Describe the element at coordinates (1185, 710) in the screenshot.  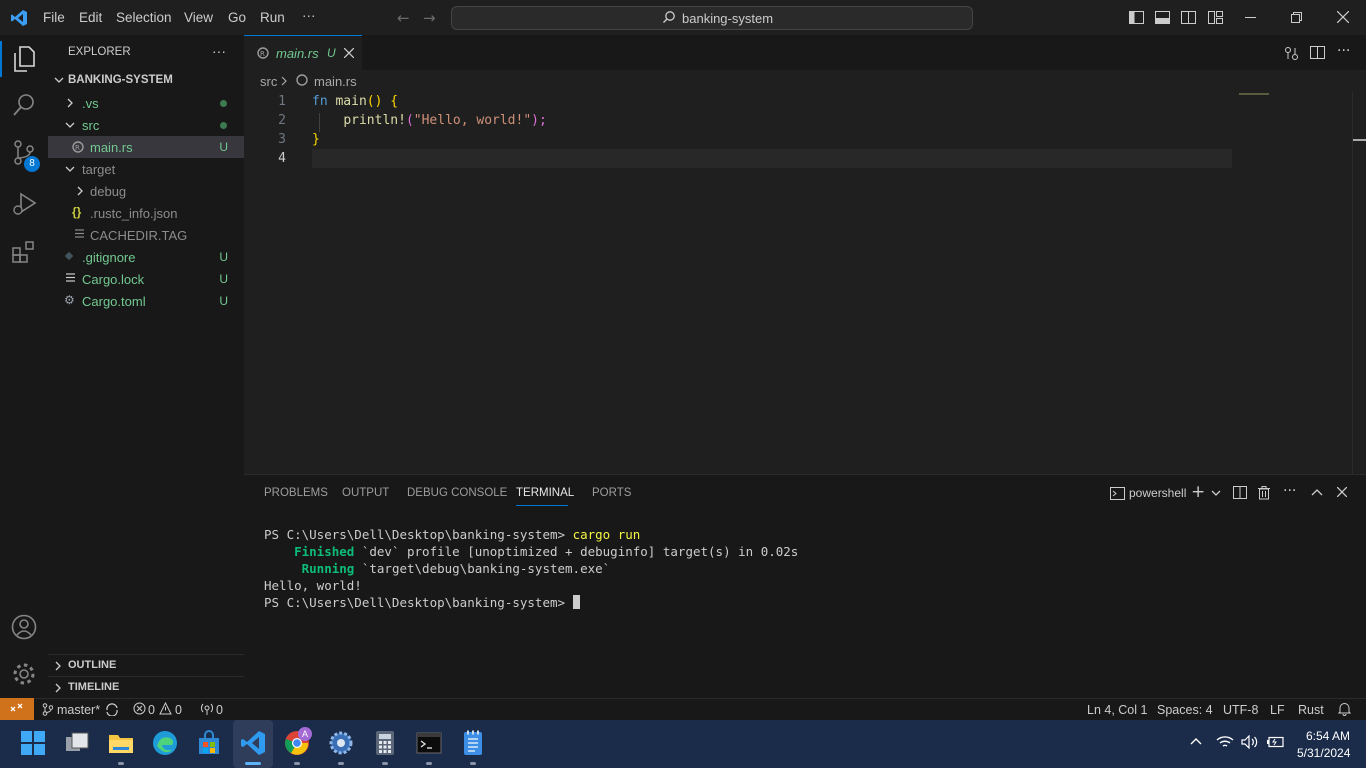
I see `indentation: Spaces: 4` at that location.